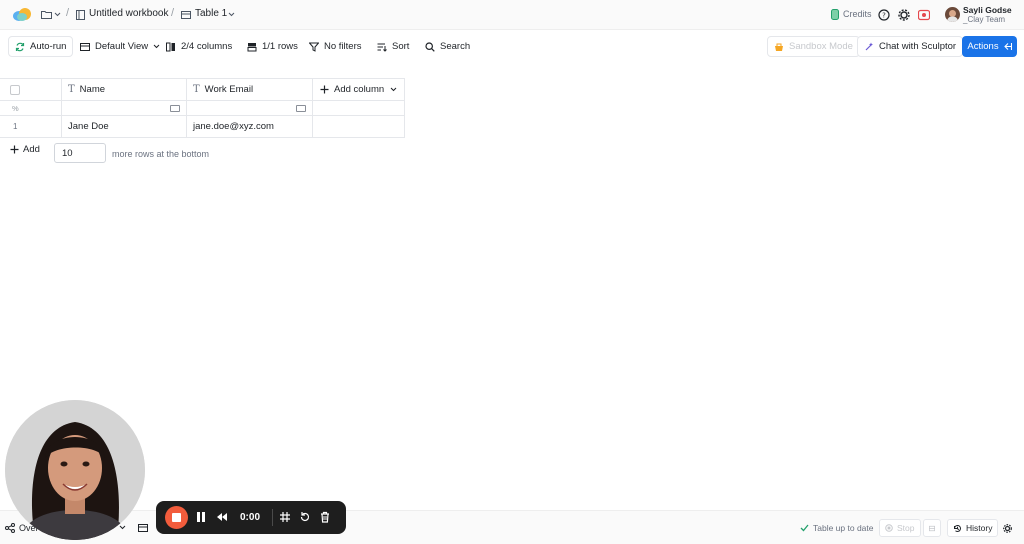 This screenshot has height=544, width=1024. Describe the element at coordinates (124, 89) in the screenshot. I see `column-header-name: T Name` at that location.